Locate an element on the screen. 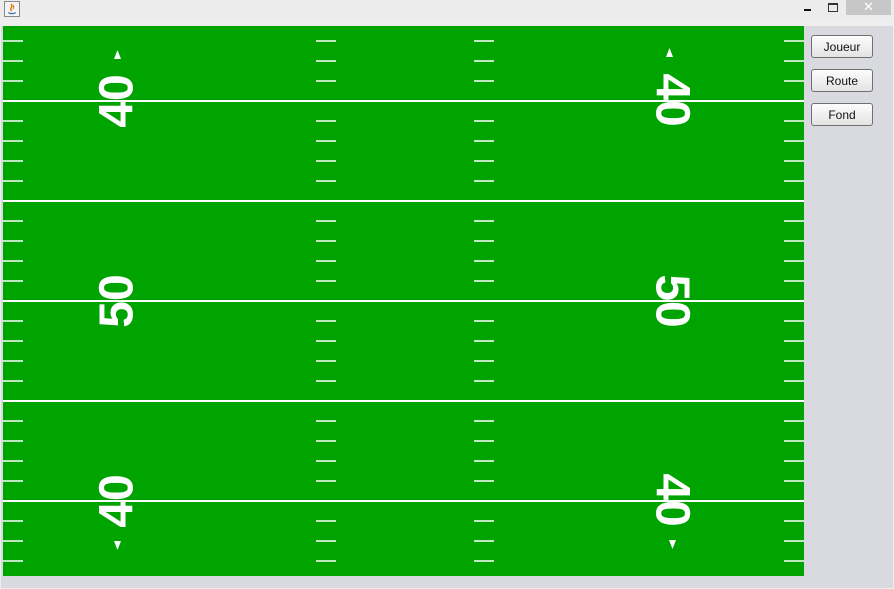 The height and width of the screenshot is (589, 894). minimize-button is located at coordinates (807, 7).